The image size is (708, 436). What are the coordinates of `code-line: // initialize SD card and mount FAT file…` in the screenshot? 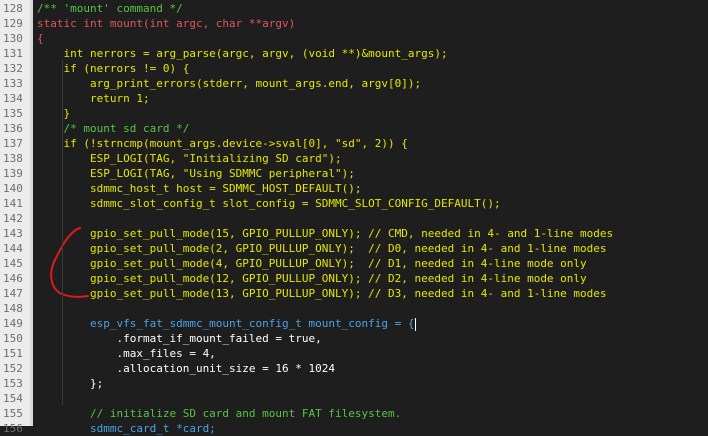 It's located at (219, 413).